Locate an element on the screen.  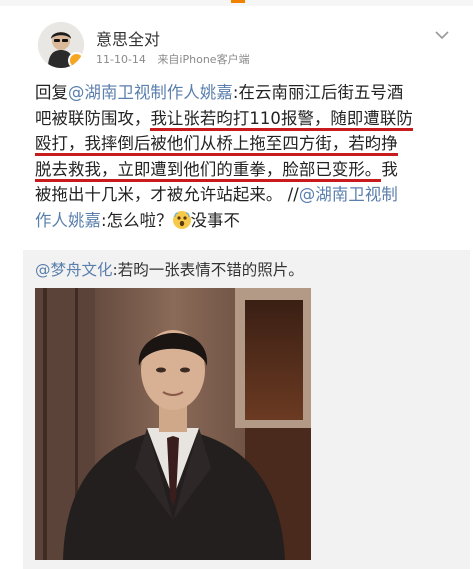
username: 意思全对 is located at coordinates (128, 38).